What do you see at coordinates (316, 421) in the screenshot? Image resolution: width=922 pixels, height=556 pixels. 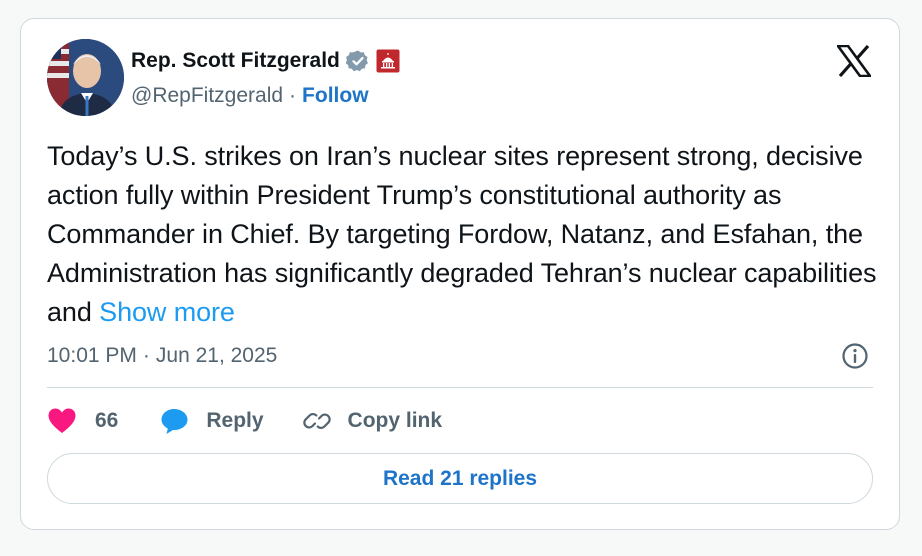 I see `link-icon` at bounding box center [316, 421].